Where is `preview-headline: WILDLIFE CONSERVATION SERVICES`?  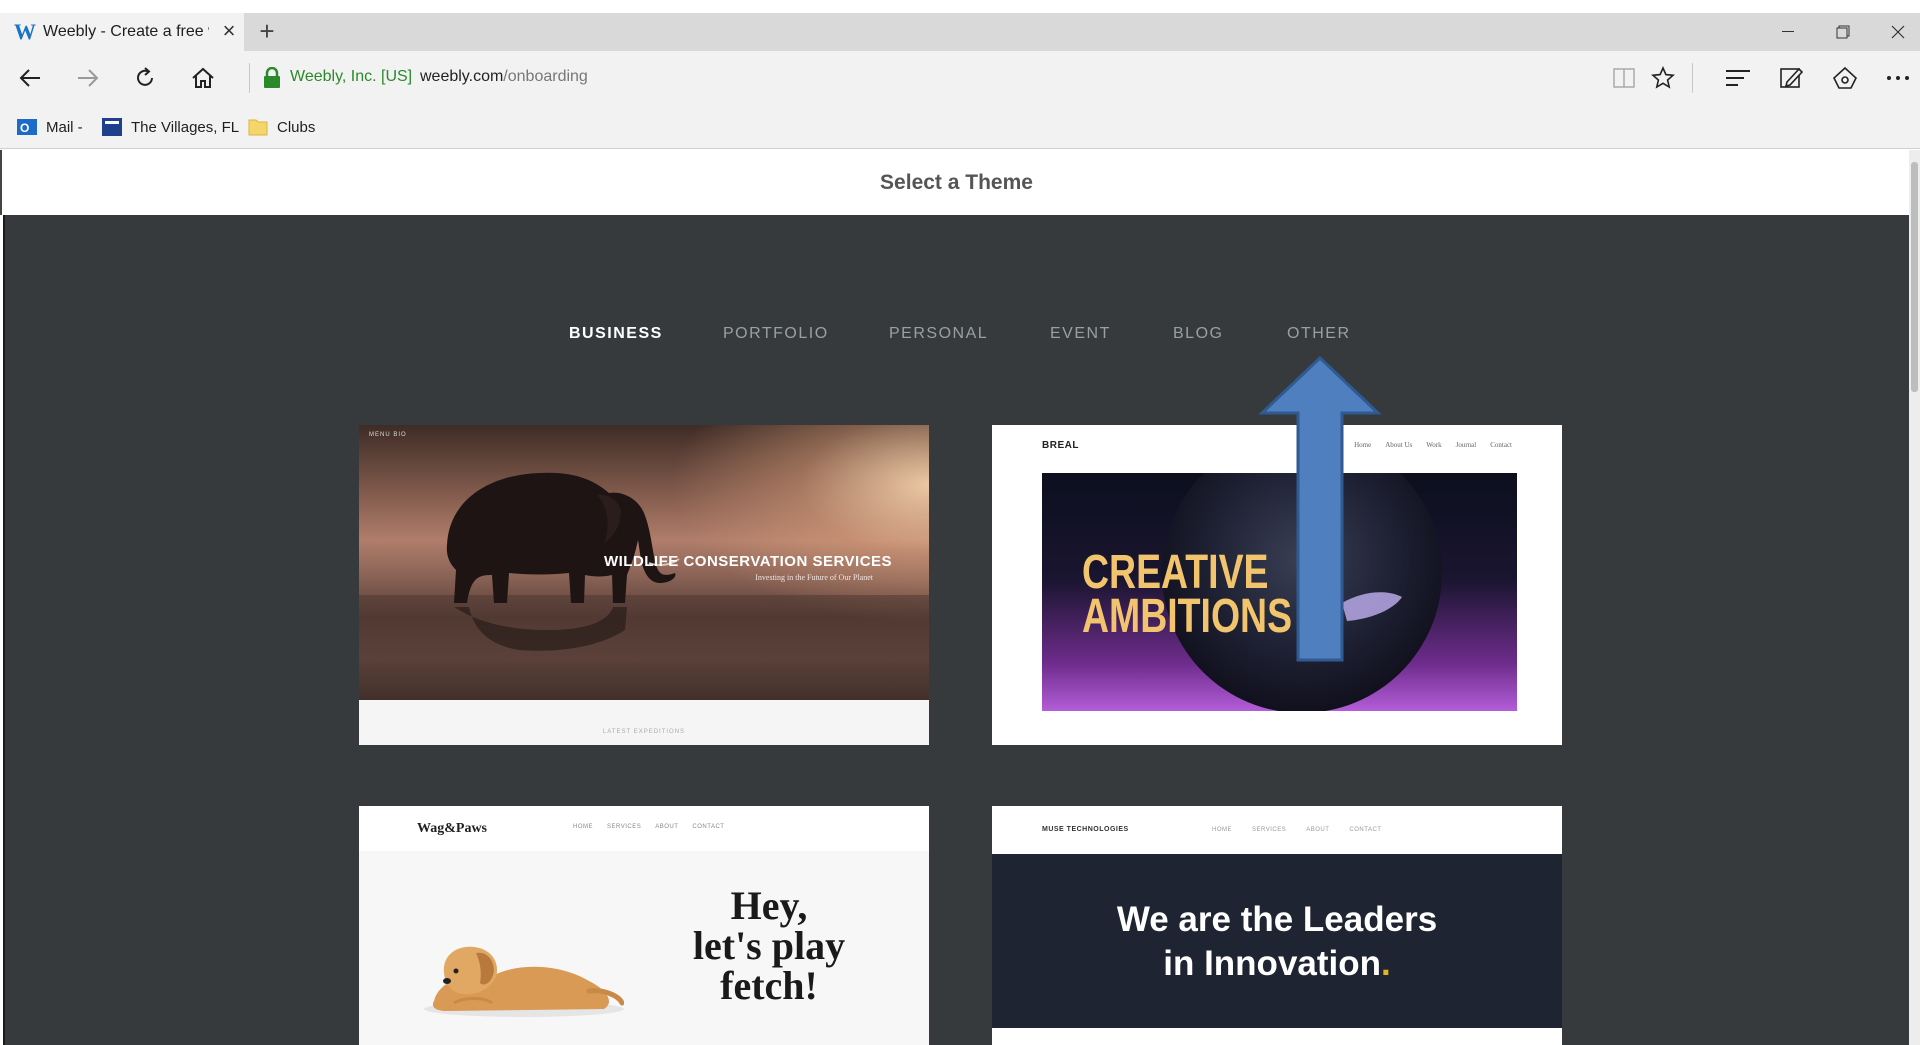 preview-headline: WILDLIFE CONSERVATION SERVICES is located at coordinates (748, 561).